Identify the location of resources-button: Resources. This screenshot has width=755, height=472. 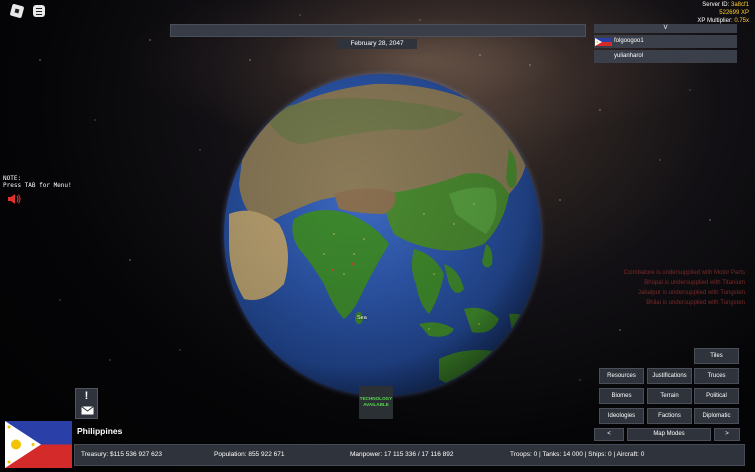
(621, 376).